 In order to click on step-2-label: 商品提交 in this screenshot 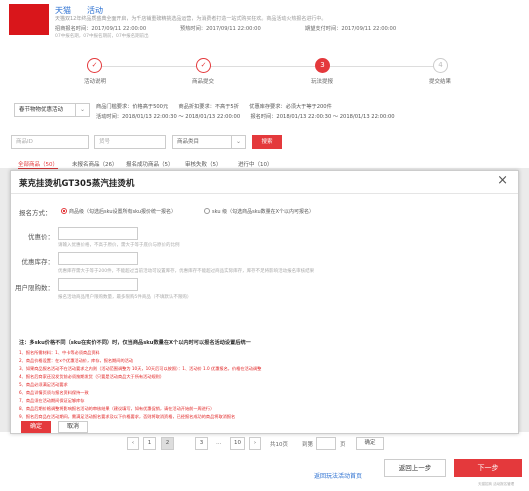, I will do `click(202, 82)`.